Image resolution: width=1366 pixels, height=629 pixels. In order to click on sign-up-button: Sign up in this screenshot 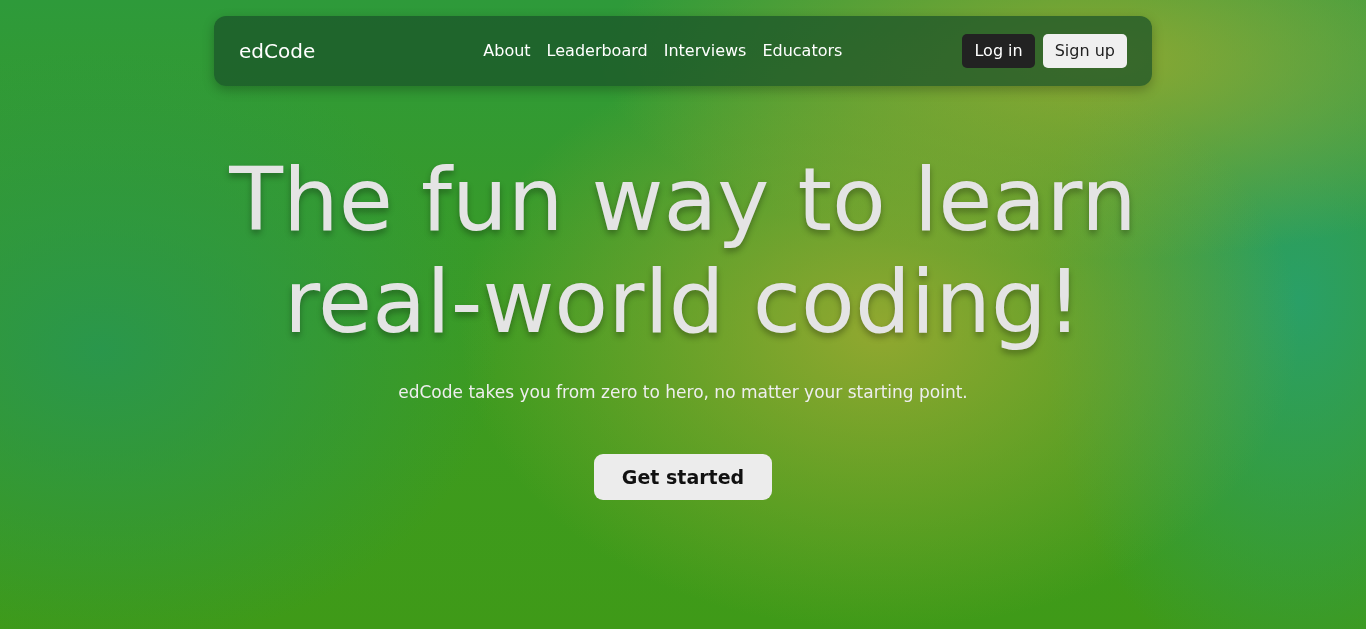, I will do `click(1084, 51)`.